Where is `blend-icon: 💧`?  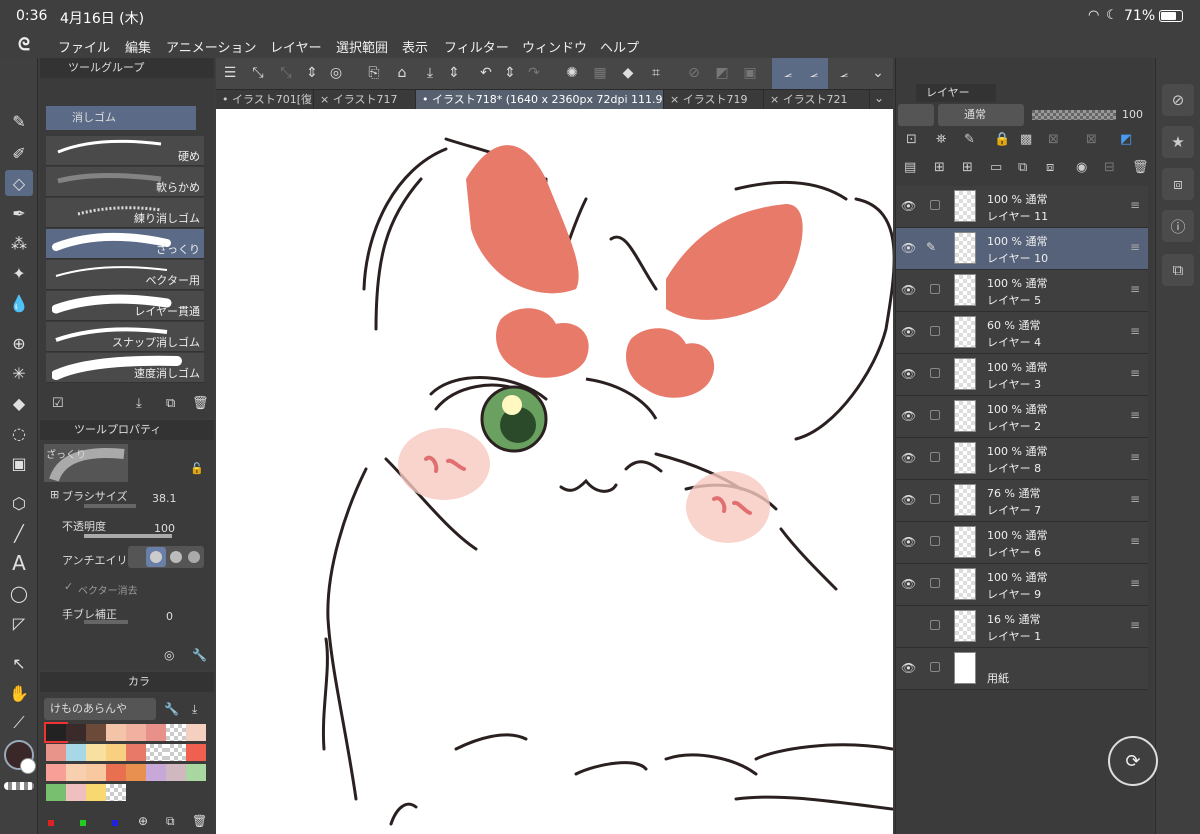 blend-icon: 💧 is located at coordinates (19, 303).